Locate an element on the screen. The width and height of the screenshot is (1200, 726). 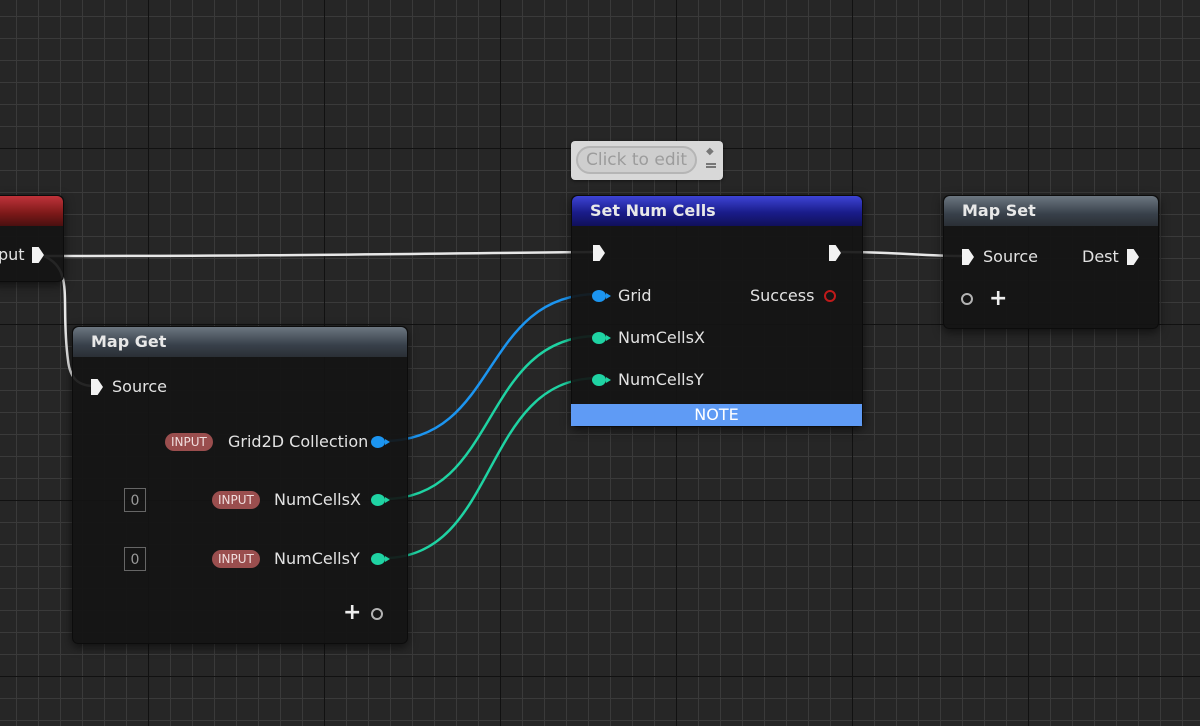
cellsy-input-badge: INPUT is located at coordinates (236, 559).